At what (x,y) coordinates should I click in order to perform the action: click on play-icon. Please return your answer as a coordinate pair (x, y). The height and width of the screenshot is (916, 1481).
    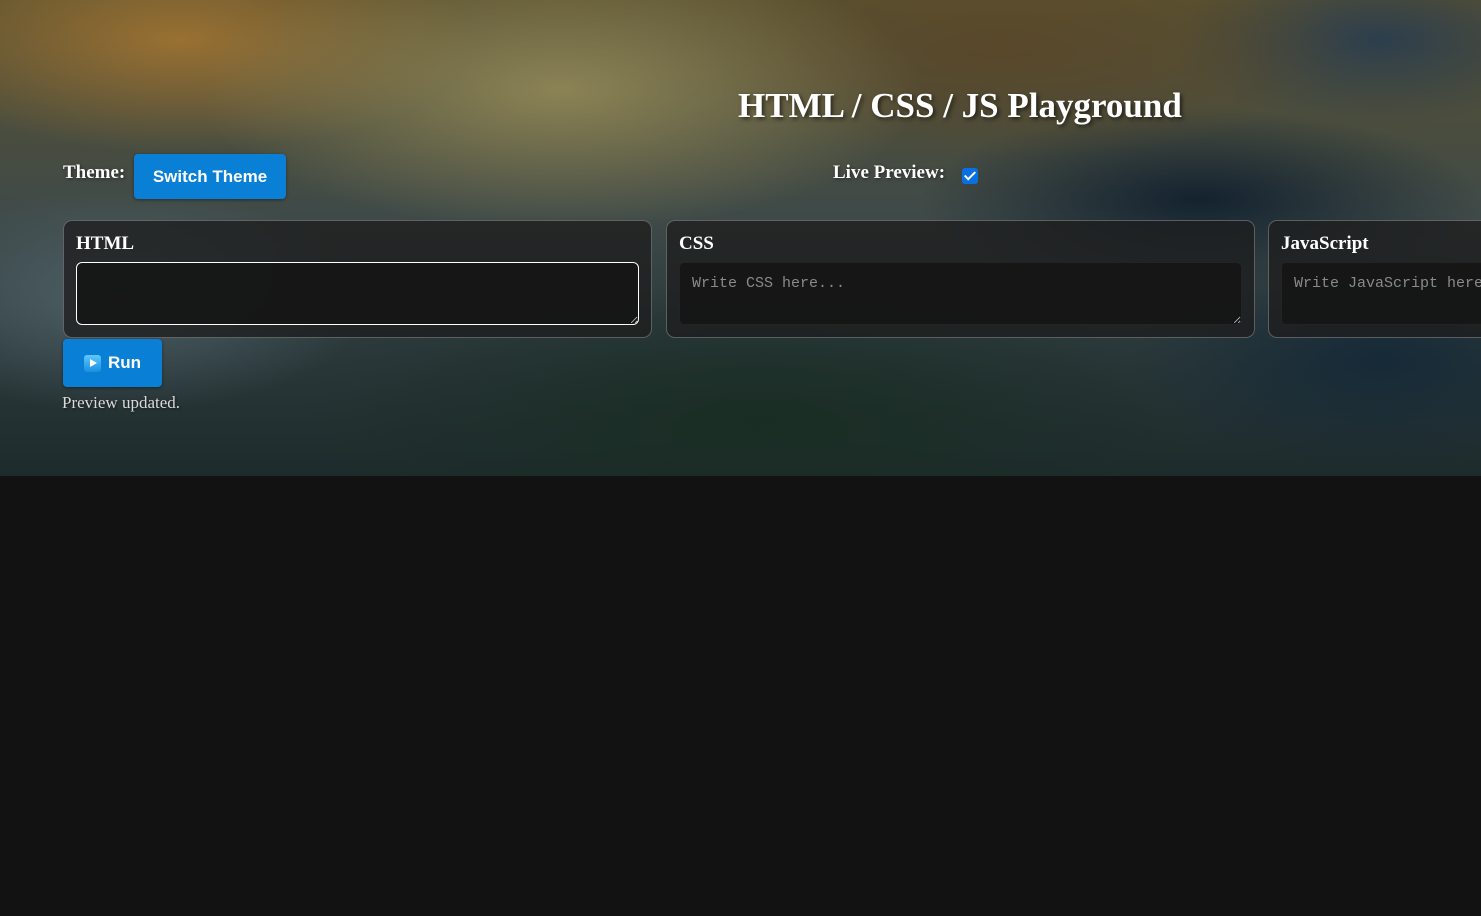
    Looking at the image, I should click on (92, 363).